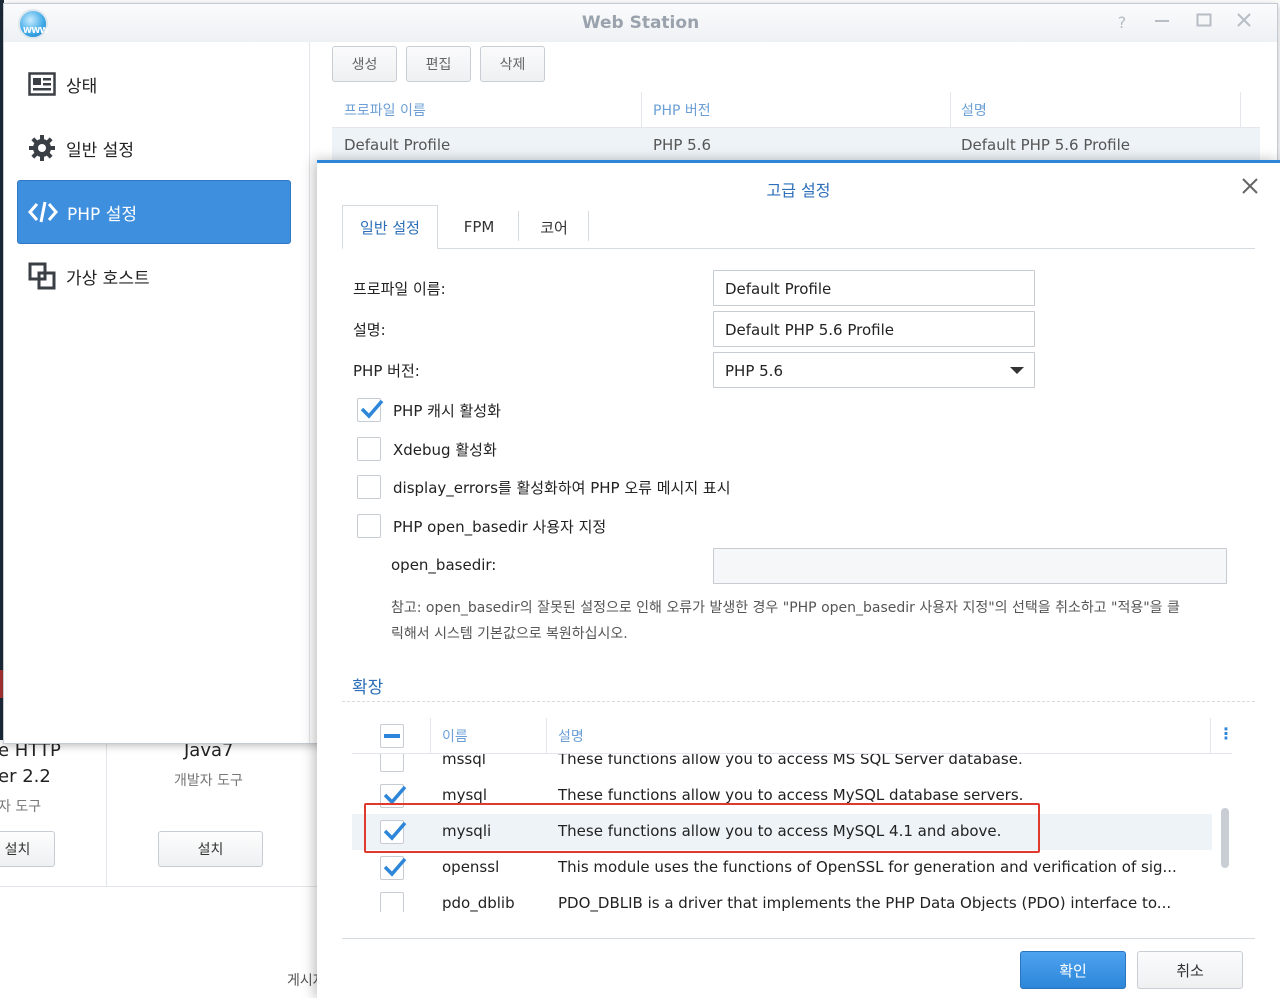 The width and height of the screenshot is (1280, 998). I want to click on php-version-value: PHP 5.6, so click(754, 371).